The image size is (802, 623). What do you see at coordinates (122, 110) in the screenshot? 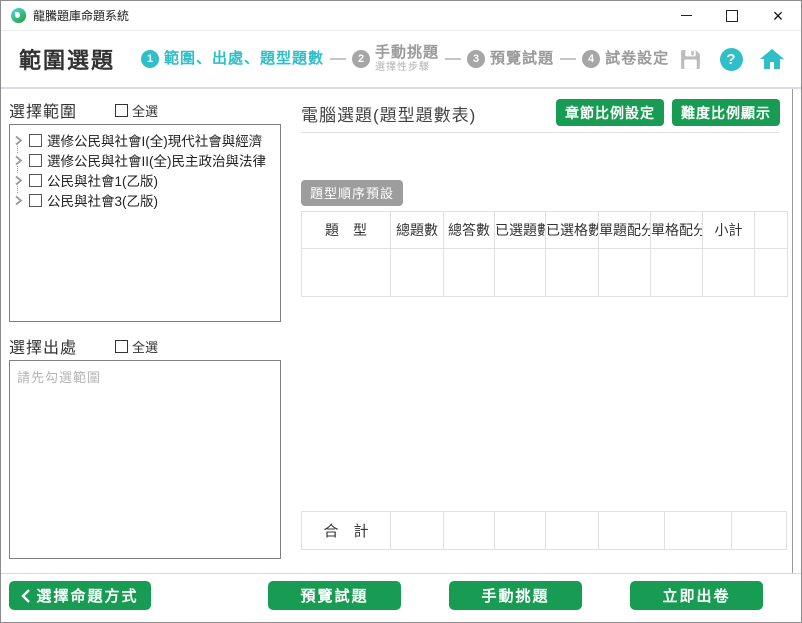
I see `range-select-all-checkbox` at bounding box center [122, 110].